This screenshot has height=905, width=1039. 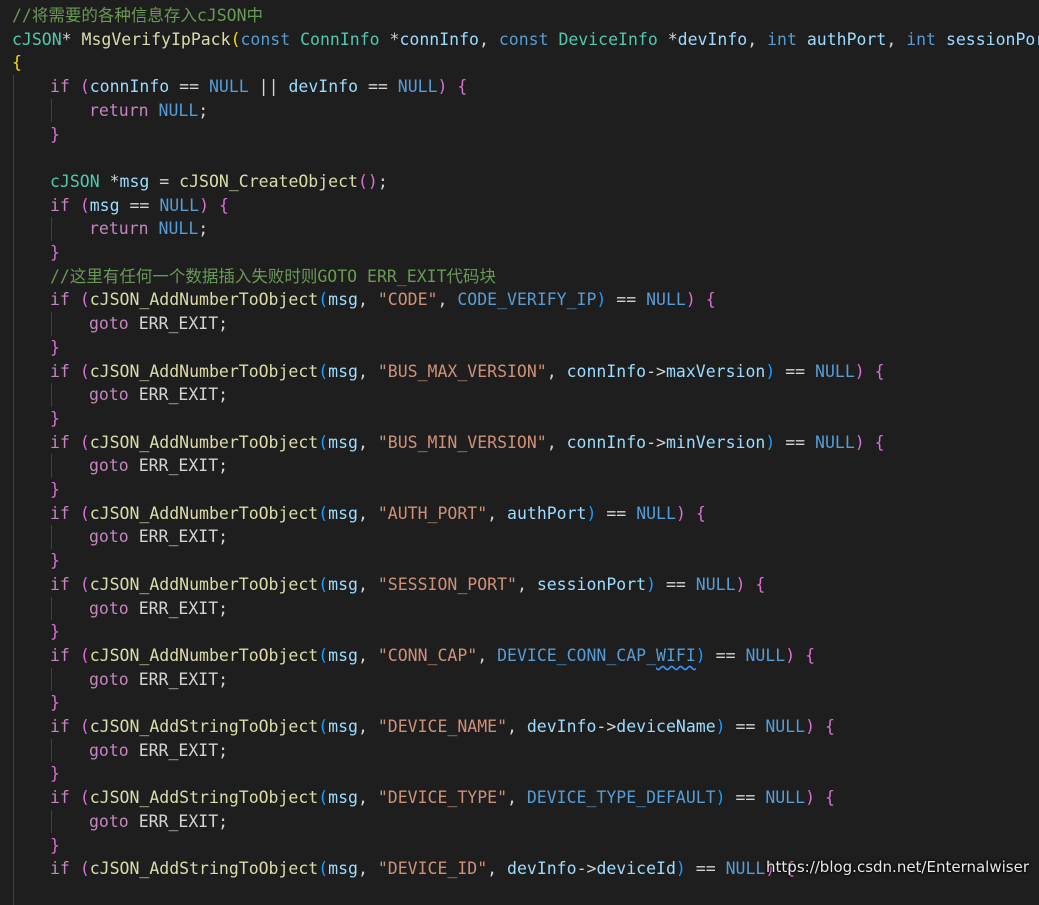 What do you see at coordinates (606, 726) in the screenshot?
I see `code-token: ->` at bounding box center [606, 726].